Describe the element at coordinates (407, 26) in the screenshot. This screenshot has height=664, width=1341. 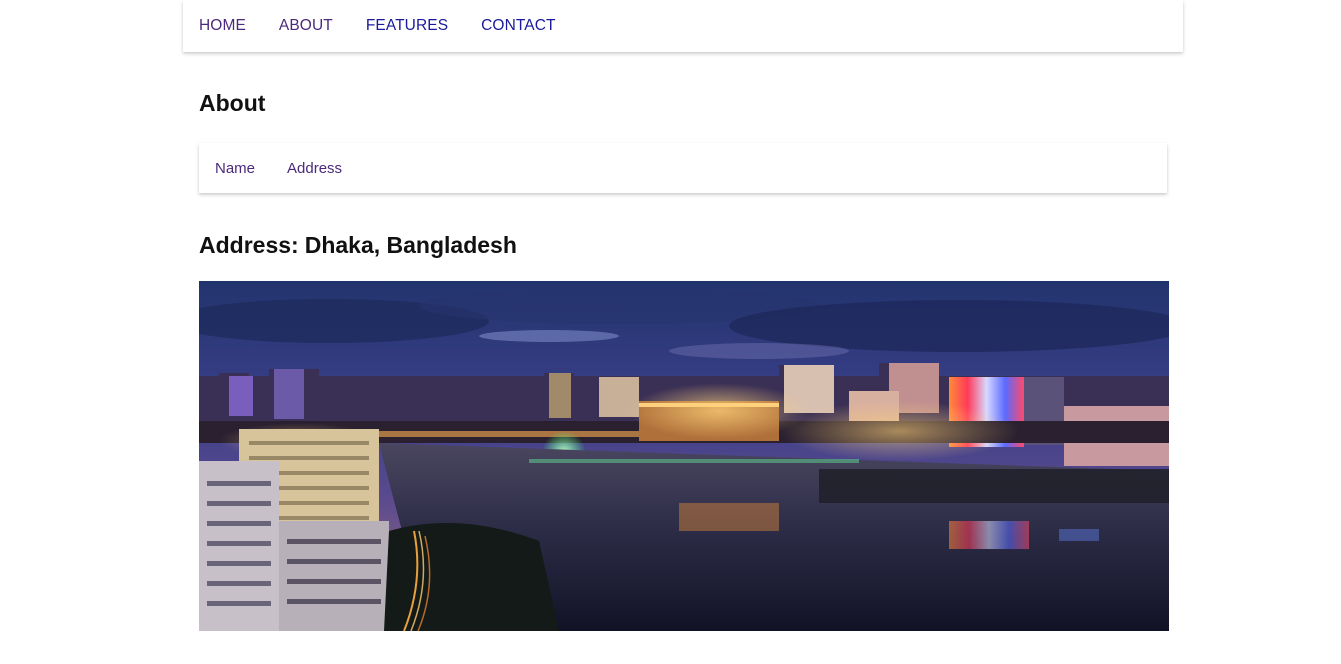
I see `nav-link-features: FEATURES` at that location.